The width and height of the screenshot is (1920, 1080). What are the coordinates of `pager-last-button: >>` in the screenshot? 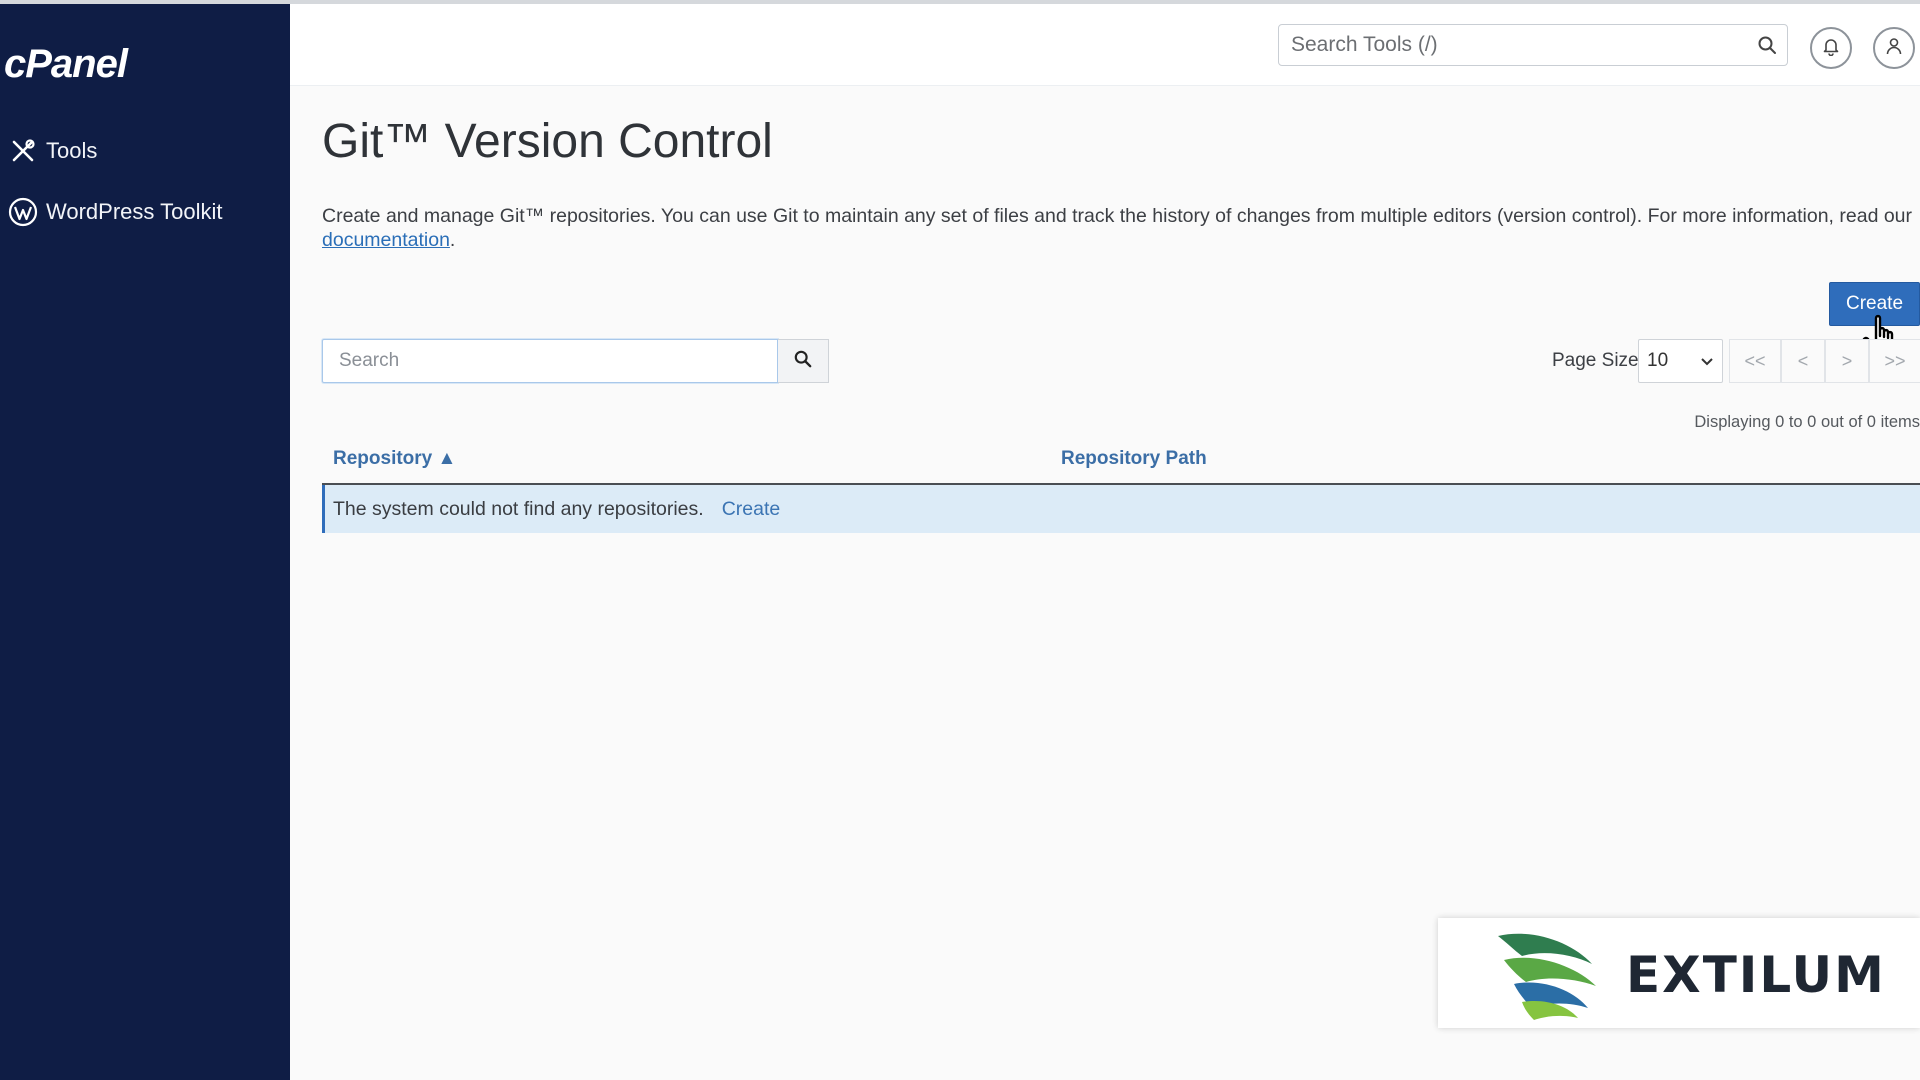 It's located at (1894, 361).